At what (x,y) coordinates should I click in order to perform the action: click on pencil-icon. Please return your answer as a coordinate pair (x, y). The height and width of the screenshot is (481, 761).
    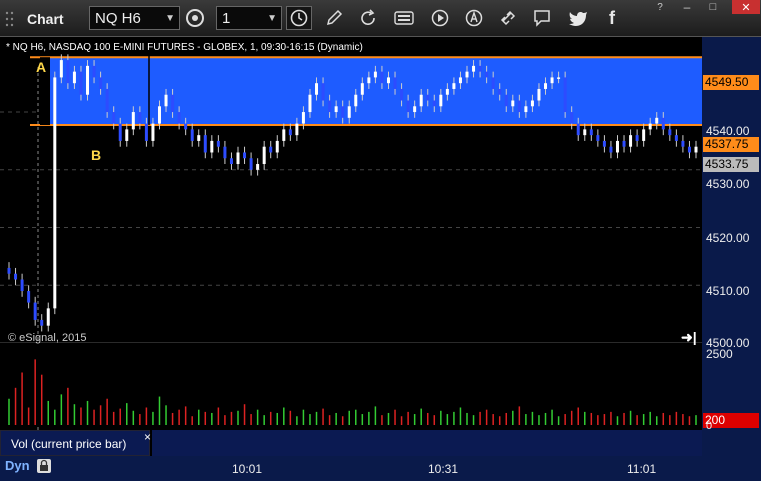
    Looking at the image, I should click on (334, 18).